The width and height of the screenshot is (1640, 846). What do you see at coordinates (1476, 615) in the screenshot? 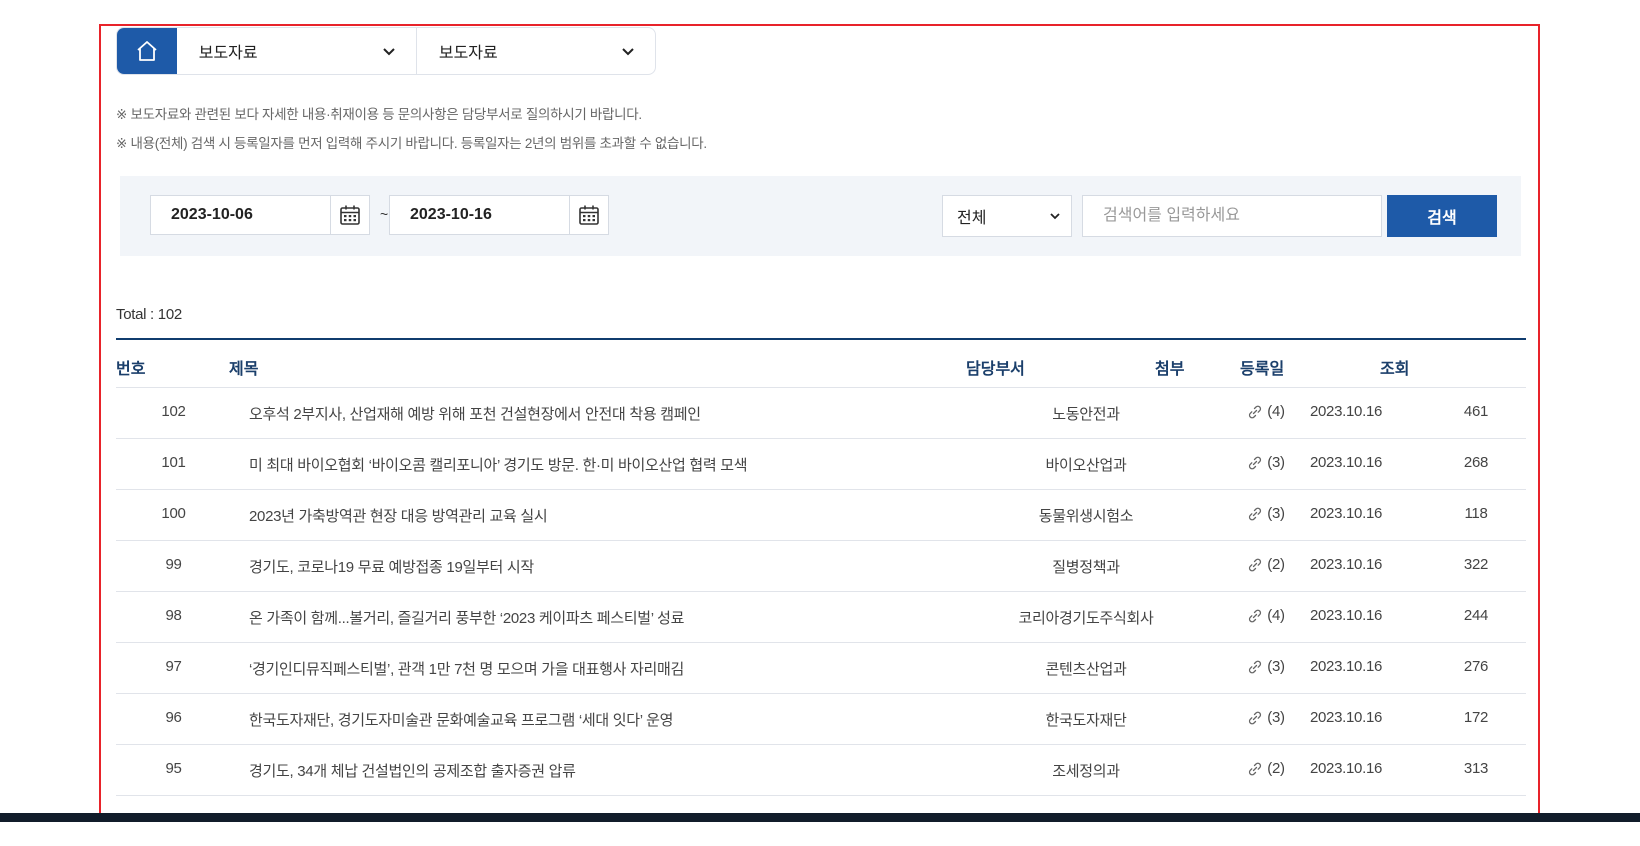
I see `row-views: 244` at bounding box center [1476, 615].